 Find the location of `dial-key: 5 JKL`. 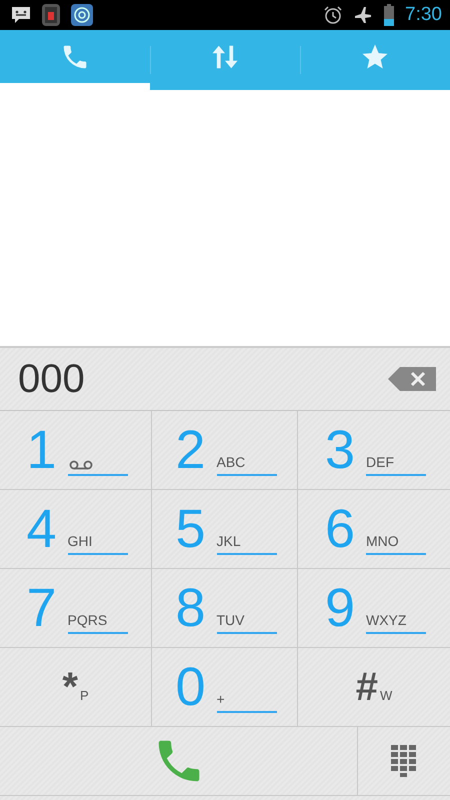

dial-key: 5 JKL is located at coordinates (225, 529).